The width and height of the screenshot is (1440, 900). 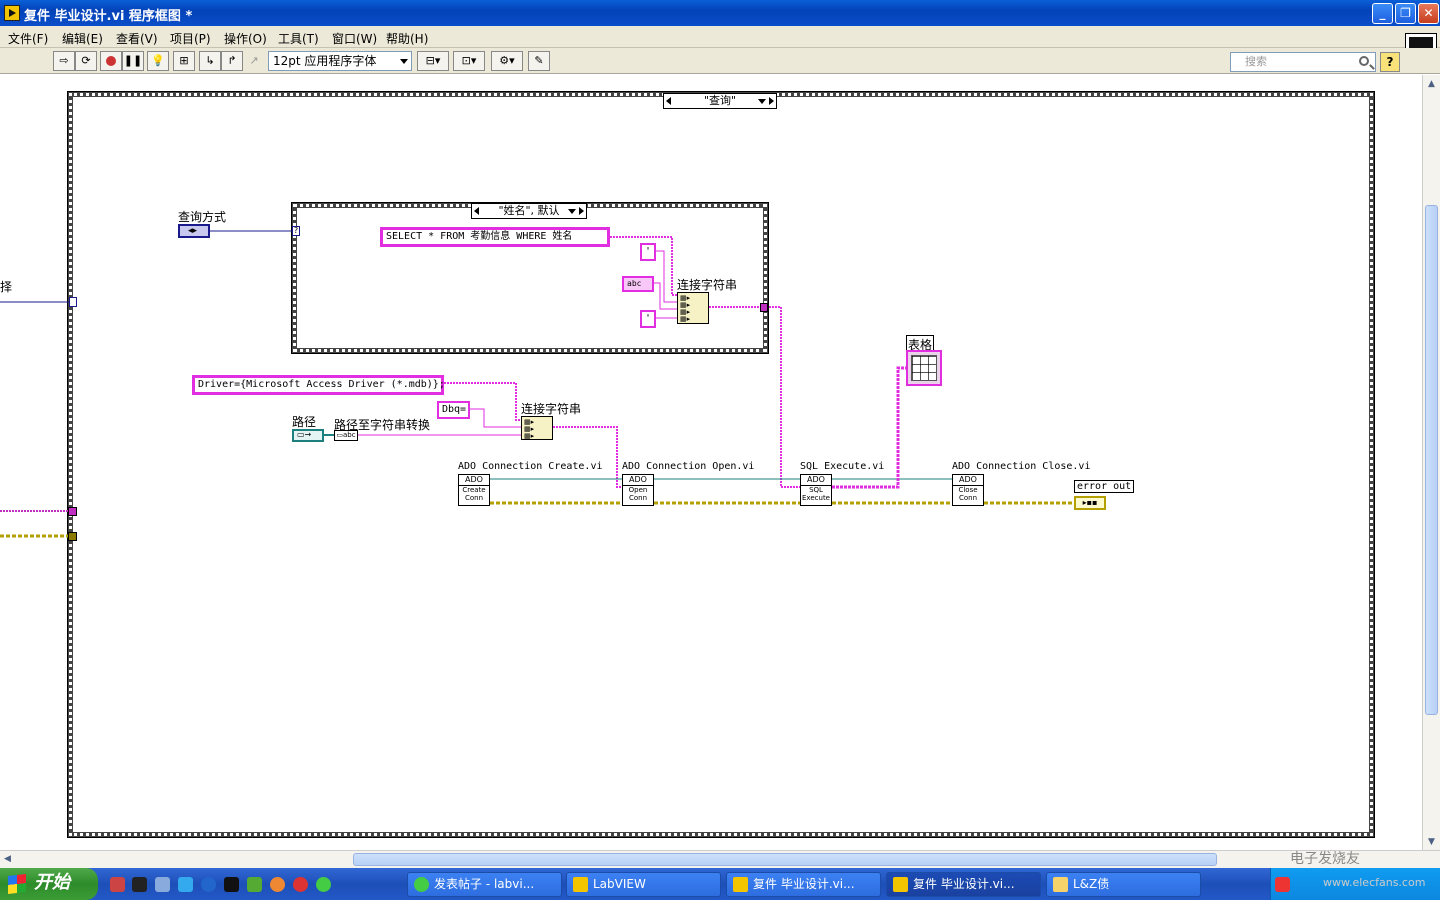 I want to click on vertical-scroll-thumb, so click(x=1431, y=460).